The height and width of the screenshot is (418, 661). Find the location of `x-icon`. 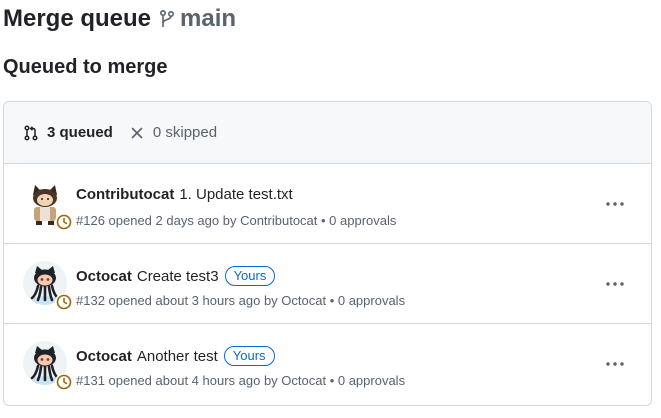

x-icon is located at coordinates (137, 133).